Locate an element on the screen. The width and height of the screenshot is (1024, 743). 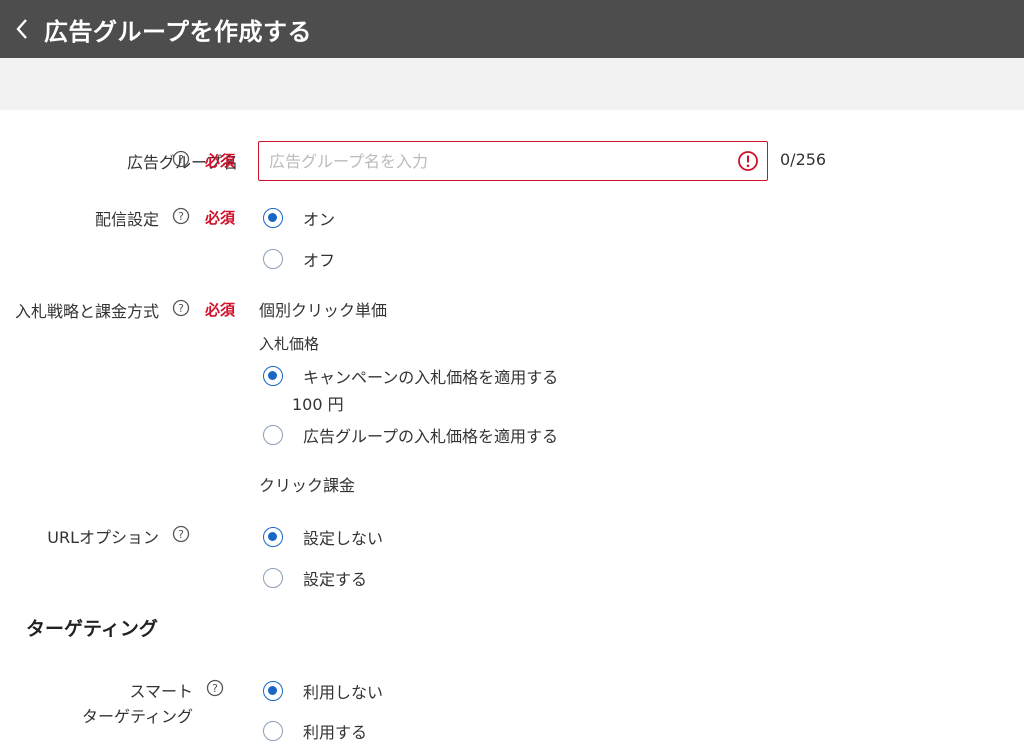
bidding-strategy-value: 個別クリック単価 is located at coordinates (323, 310).